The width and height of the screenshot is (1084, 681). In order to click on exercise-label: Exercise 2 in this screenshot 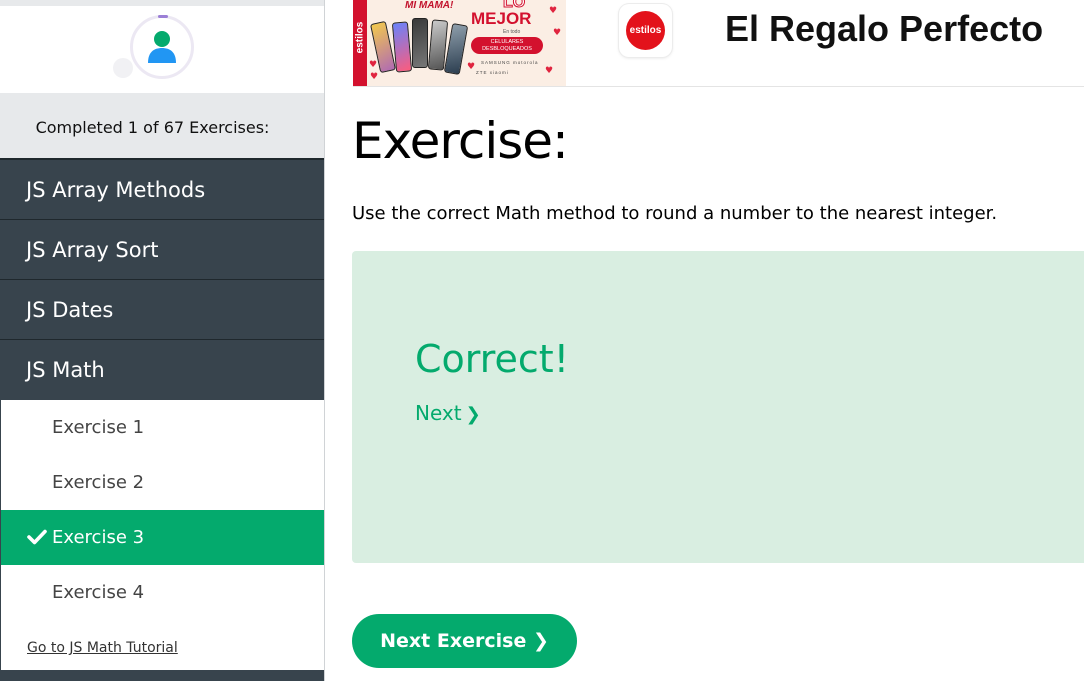, I will do `click(98, 482)`.